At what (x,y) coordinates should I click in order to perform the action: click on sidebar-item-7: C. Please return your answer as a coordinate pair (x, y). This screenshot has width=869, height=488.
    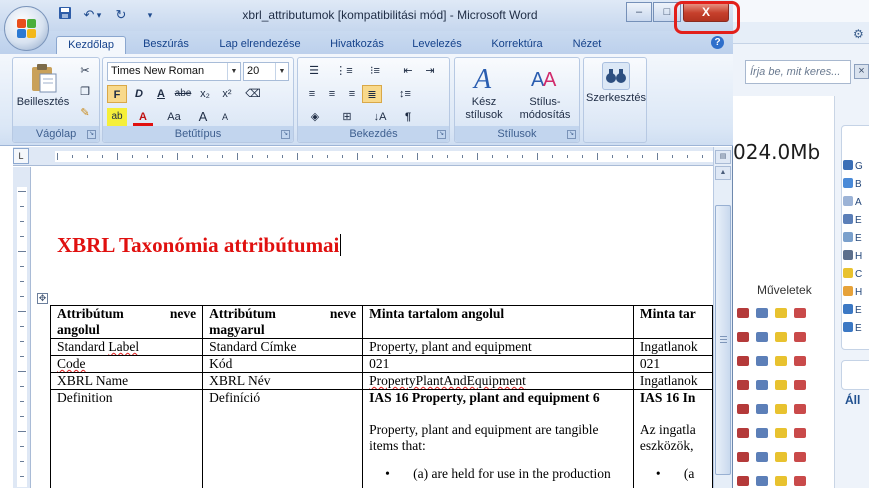
    Looking at the image, I should click on (856, 275).